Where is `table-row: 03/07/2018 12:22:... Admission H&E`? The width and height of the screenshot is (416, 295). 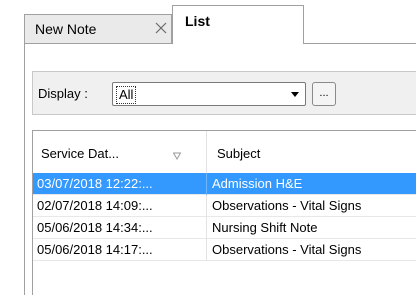 table-row: 03/07/2018 12:22:... Admission H&E is located at coordinates (224, 184).